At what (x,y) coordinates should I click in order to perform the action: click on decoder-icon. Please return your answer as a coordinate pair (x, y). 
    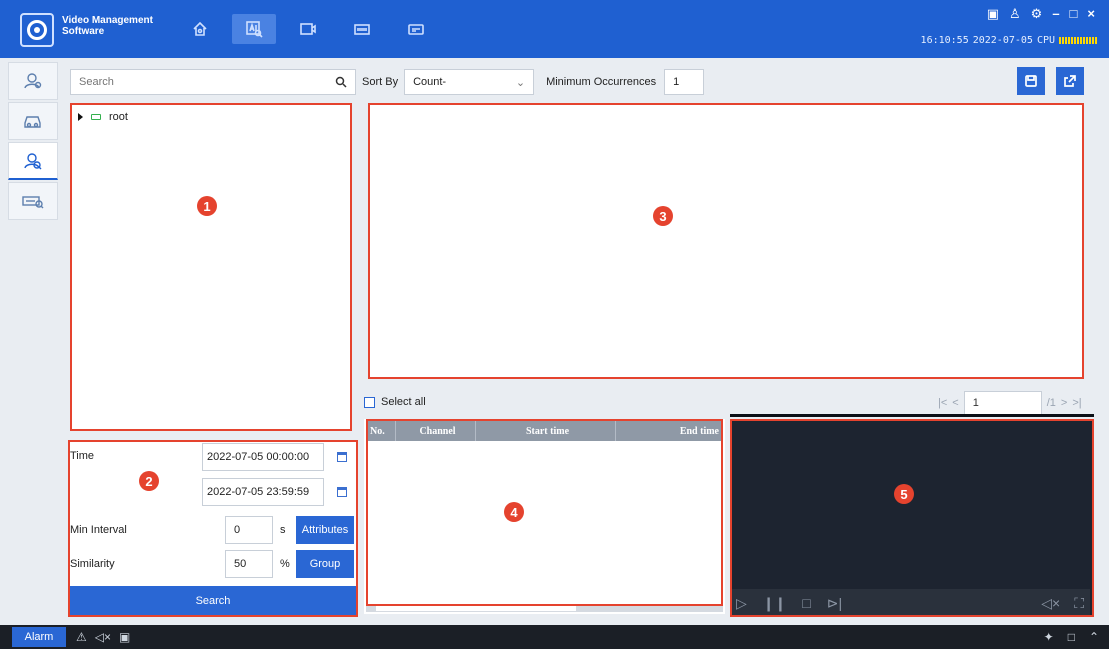
    Looking at the image, I should click on (362, 29).